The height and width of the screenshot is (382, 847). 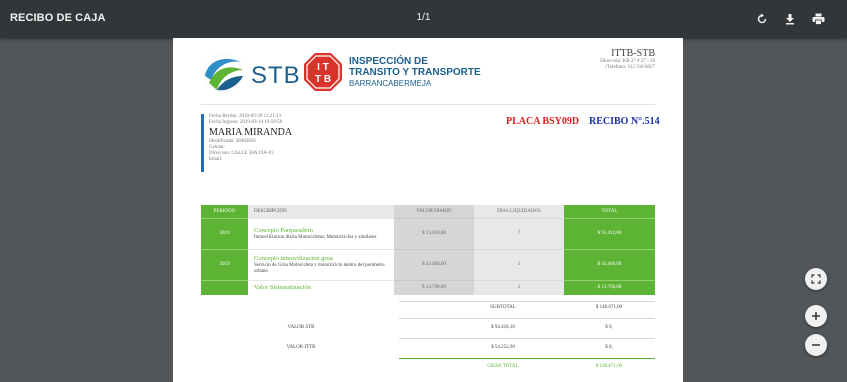 What do you see at coordinates (284, 230) in the screenshot?
I see `concept-title: Concepto Parqueadero` at bounding box center [284, 230].